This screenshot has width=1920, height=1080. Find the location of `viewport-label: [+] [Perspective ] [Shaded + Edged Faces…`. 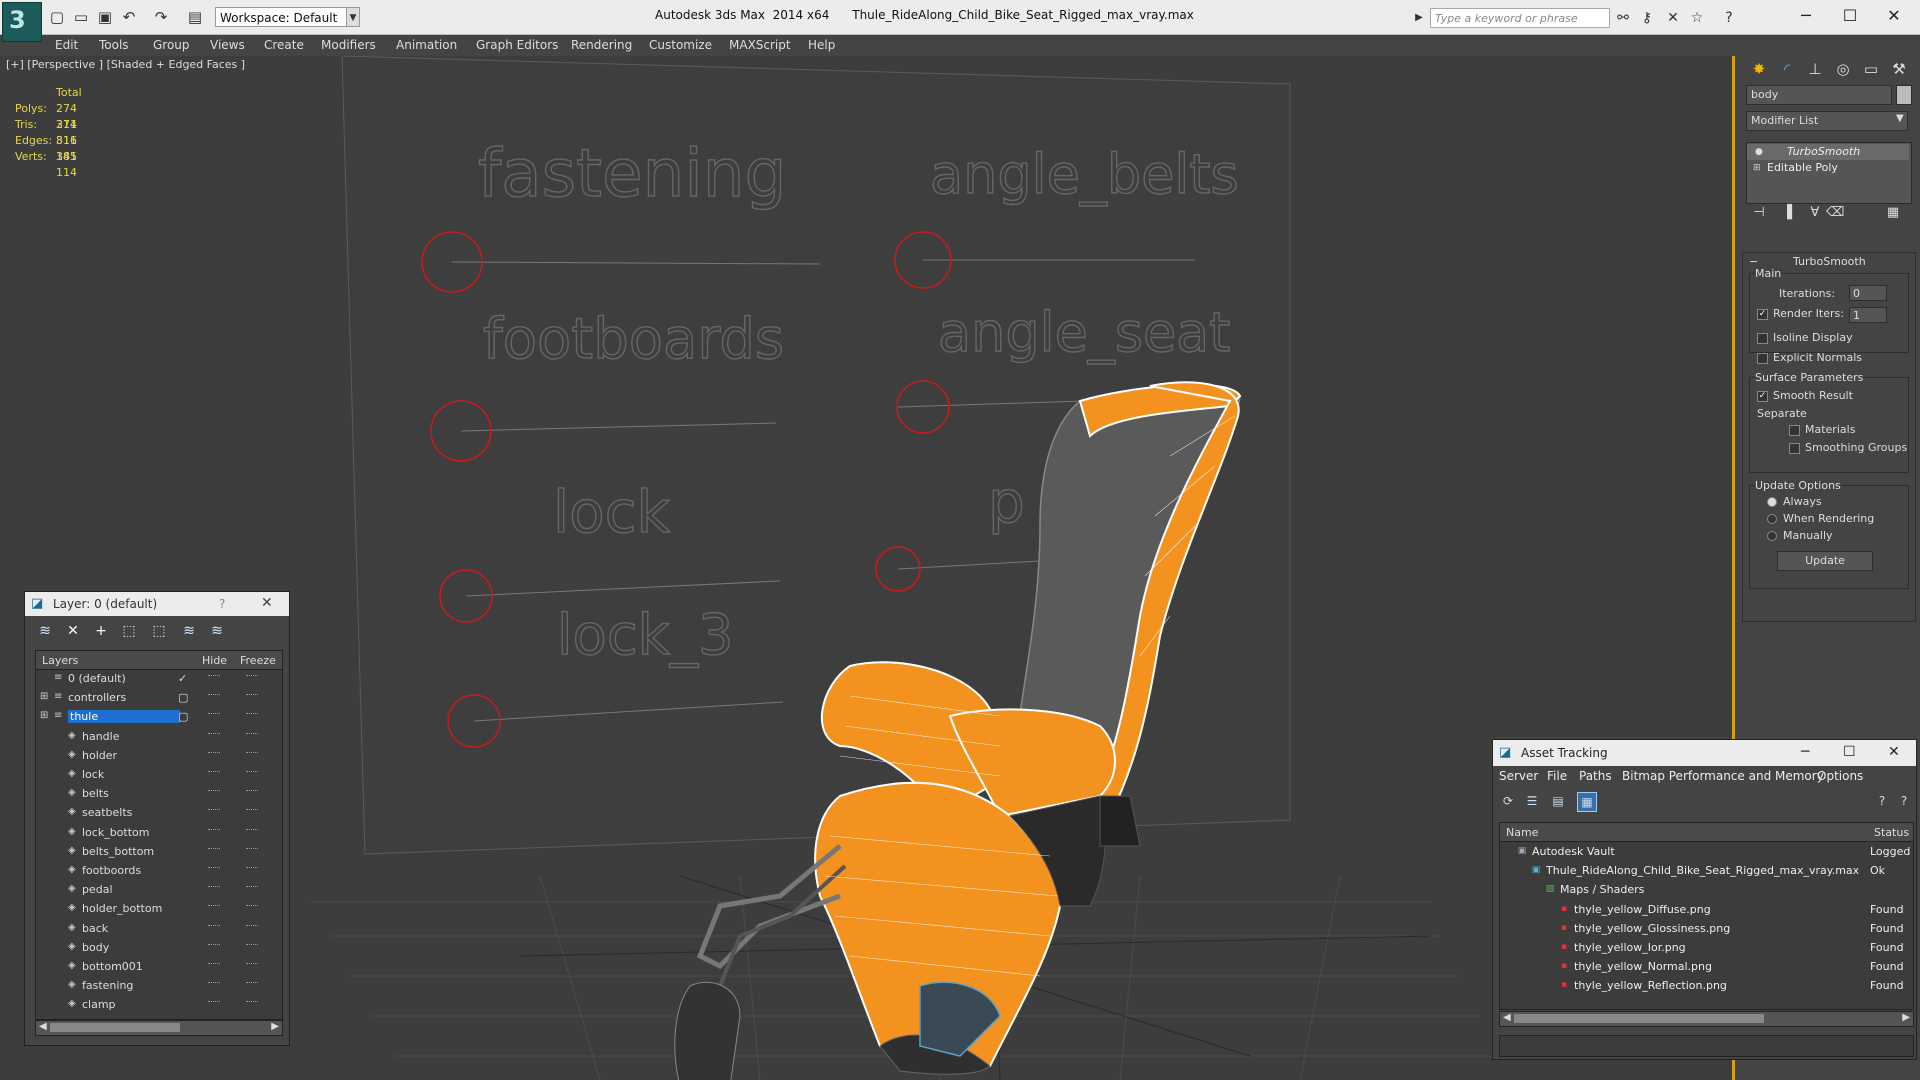

viewport-label: [+] [Perspective ] [Shaded + Edged Faces… is located at coordinates (125, 64).